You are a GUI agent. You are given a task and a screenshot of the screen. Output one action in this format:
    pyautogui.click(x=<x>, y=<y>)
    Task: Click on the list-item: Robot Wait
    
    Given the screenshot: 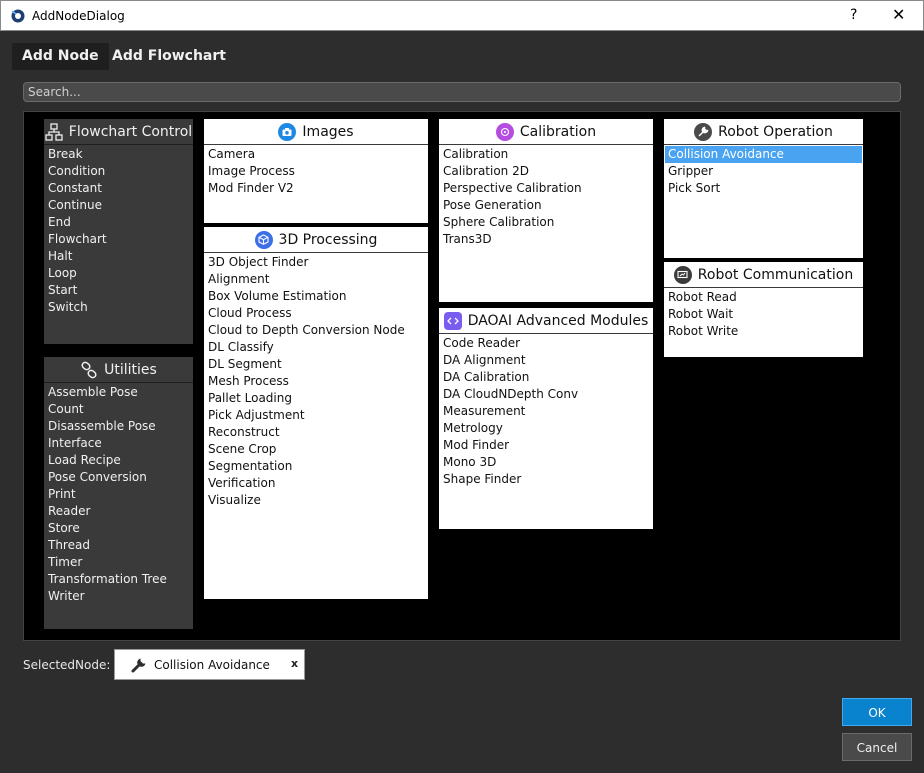 What is the action you would take?
    pyautogui.click(x=763, y=314)
    